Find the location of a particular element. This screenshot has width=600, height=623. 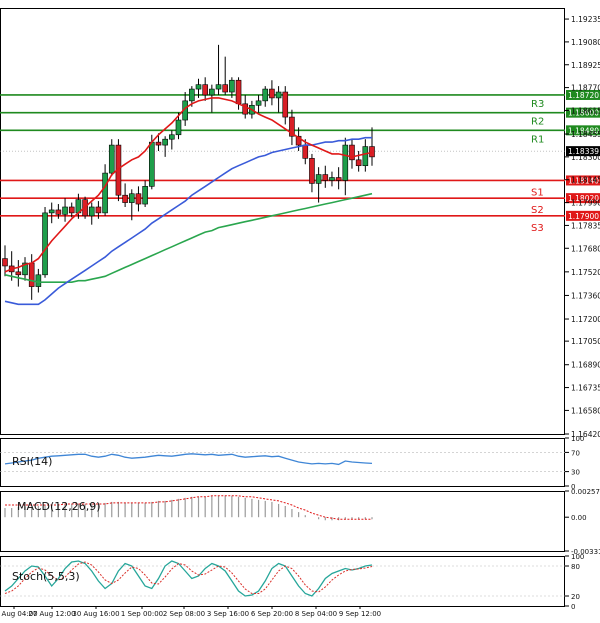

price-tick-label: 1.17680 is located at coordinates (585, 248).